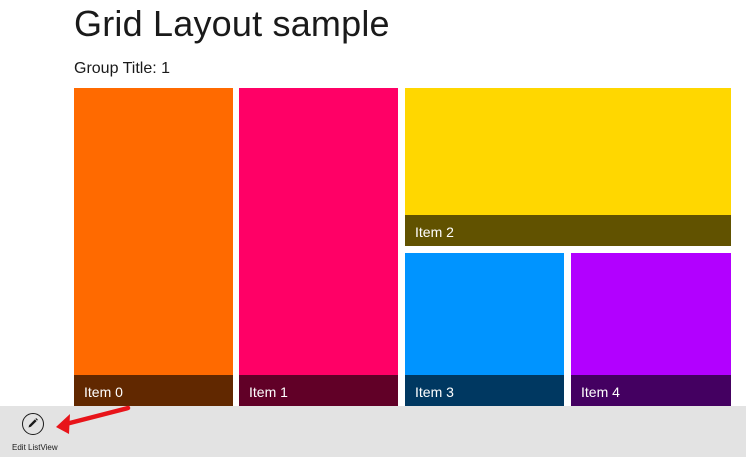  I want to click on page-title: Grid Layout sample, so click(232, 23).